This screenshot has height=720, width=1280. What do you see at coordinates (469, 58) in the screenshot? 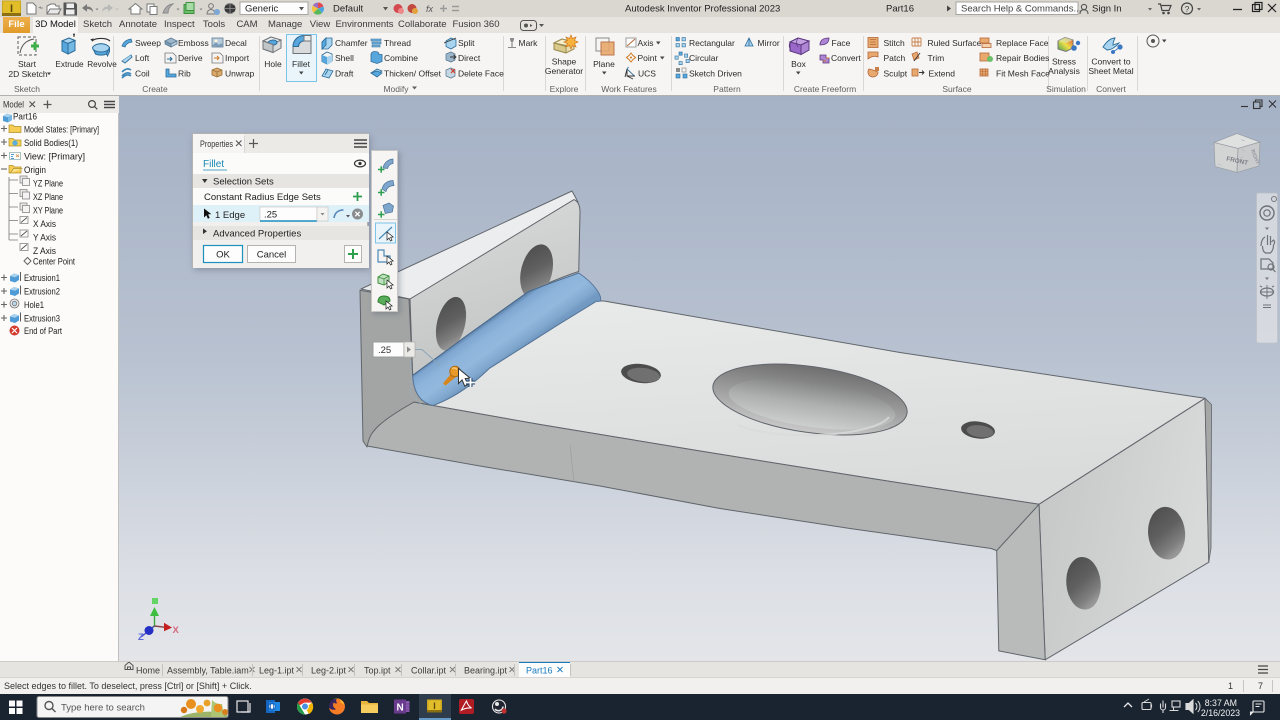
I see `svg-text: Direct` at bounding box center [469, 58].